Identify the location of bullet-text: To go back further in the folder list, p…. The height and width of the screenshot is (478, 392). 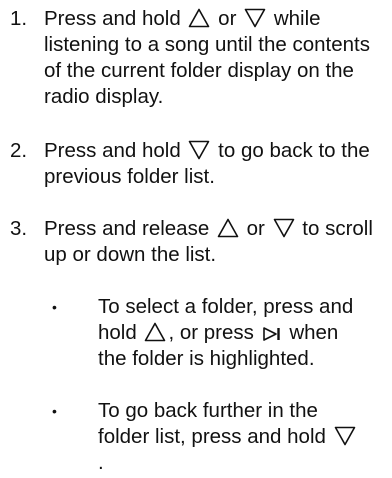
(228, 437).